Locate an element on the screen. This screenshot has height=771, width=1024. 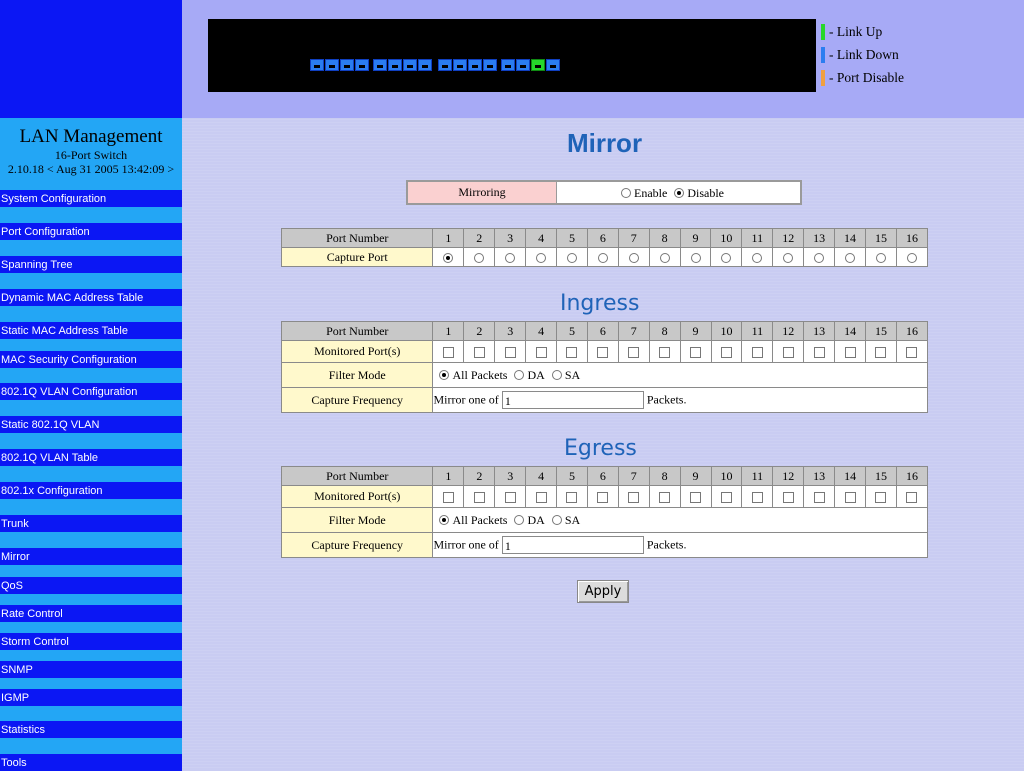
ingress-frequency-input: 1 is located at coordinates (572, 400).